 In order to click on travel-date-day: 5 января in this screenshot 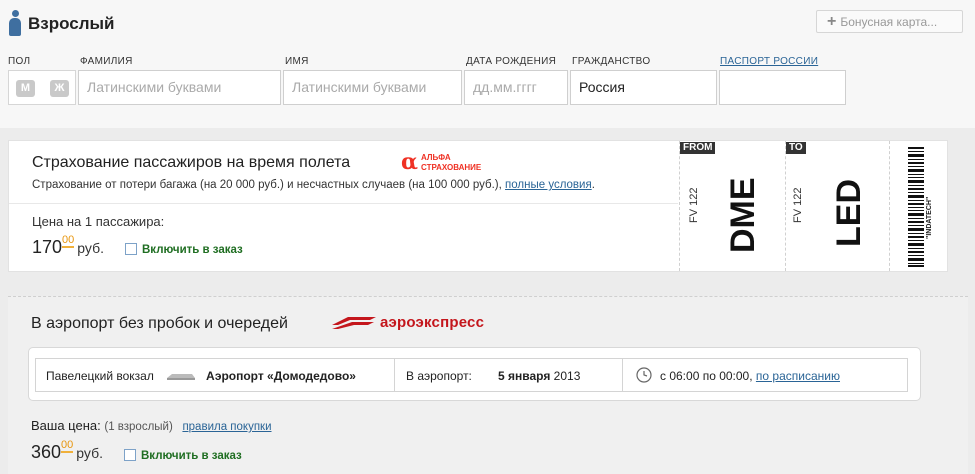, I will do `click(524, 376)`.